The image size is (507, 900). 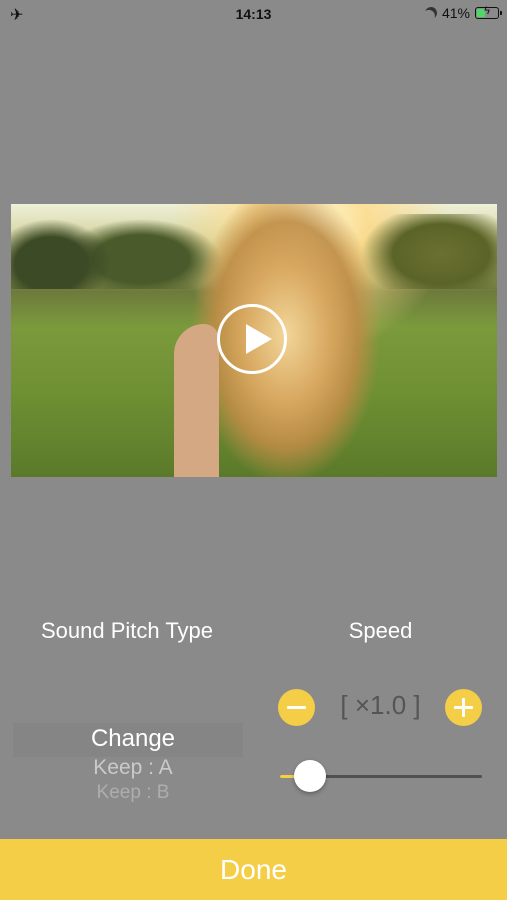 I want to click on battery-tip, so click(x=501, y=13).